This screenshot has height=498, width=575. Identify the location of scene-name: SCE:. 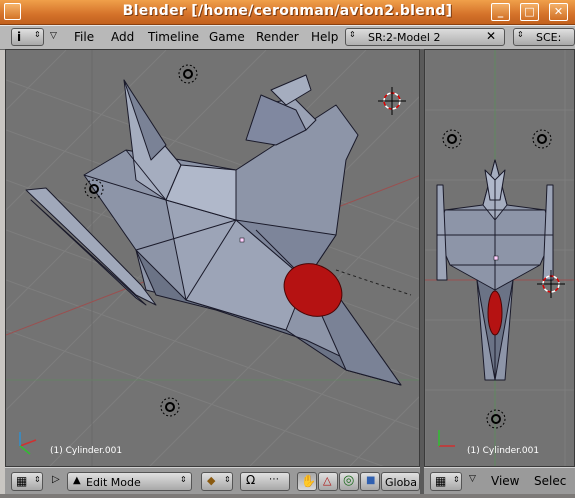
(548, 37).